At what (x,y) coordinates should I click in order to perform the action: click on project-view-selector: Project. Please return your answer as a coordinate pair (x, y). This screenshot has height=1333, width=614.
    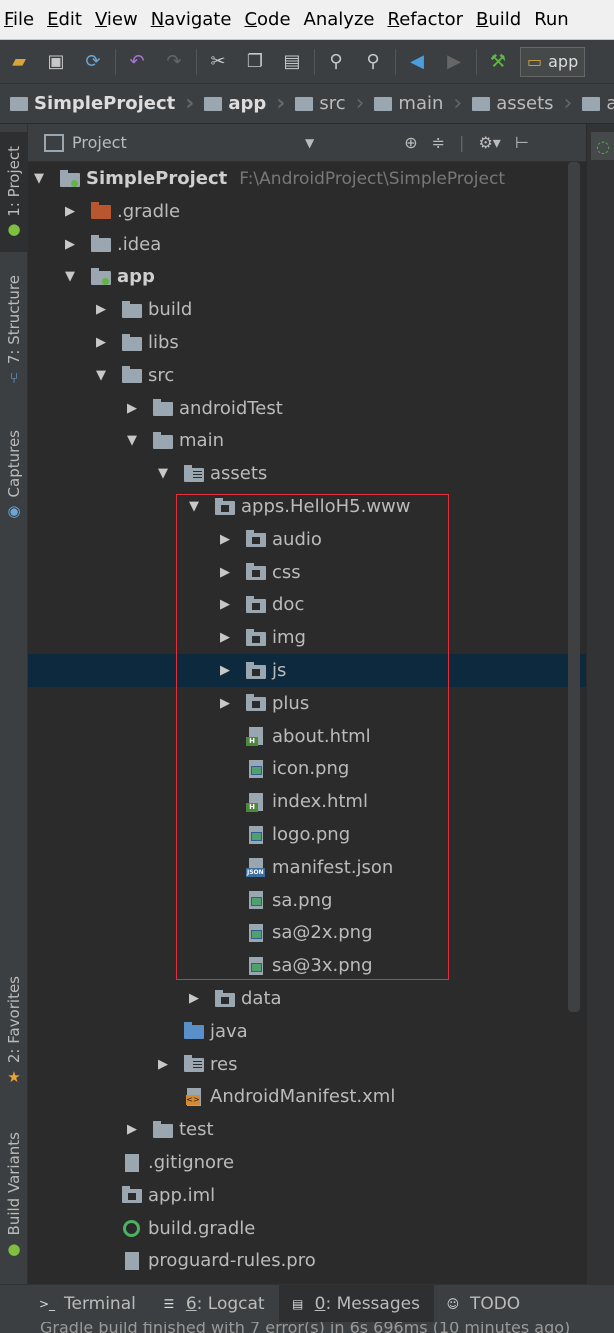
    Looking at the image, I should click on (172, 142).